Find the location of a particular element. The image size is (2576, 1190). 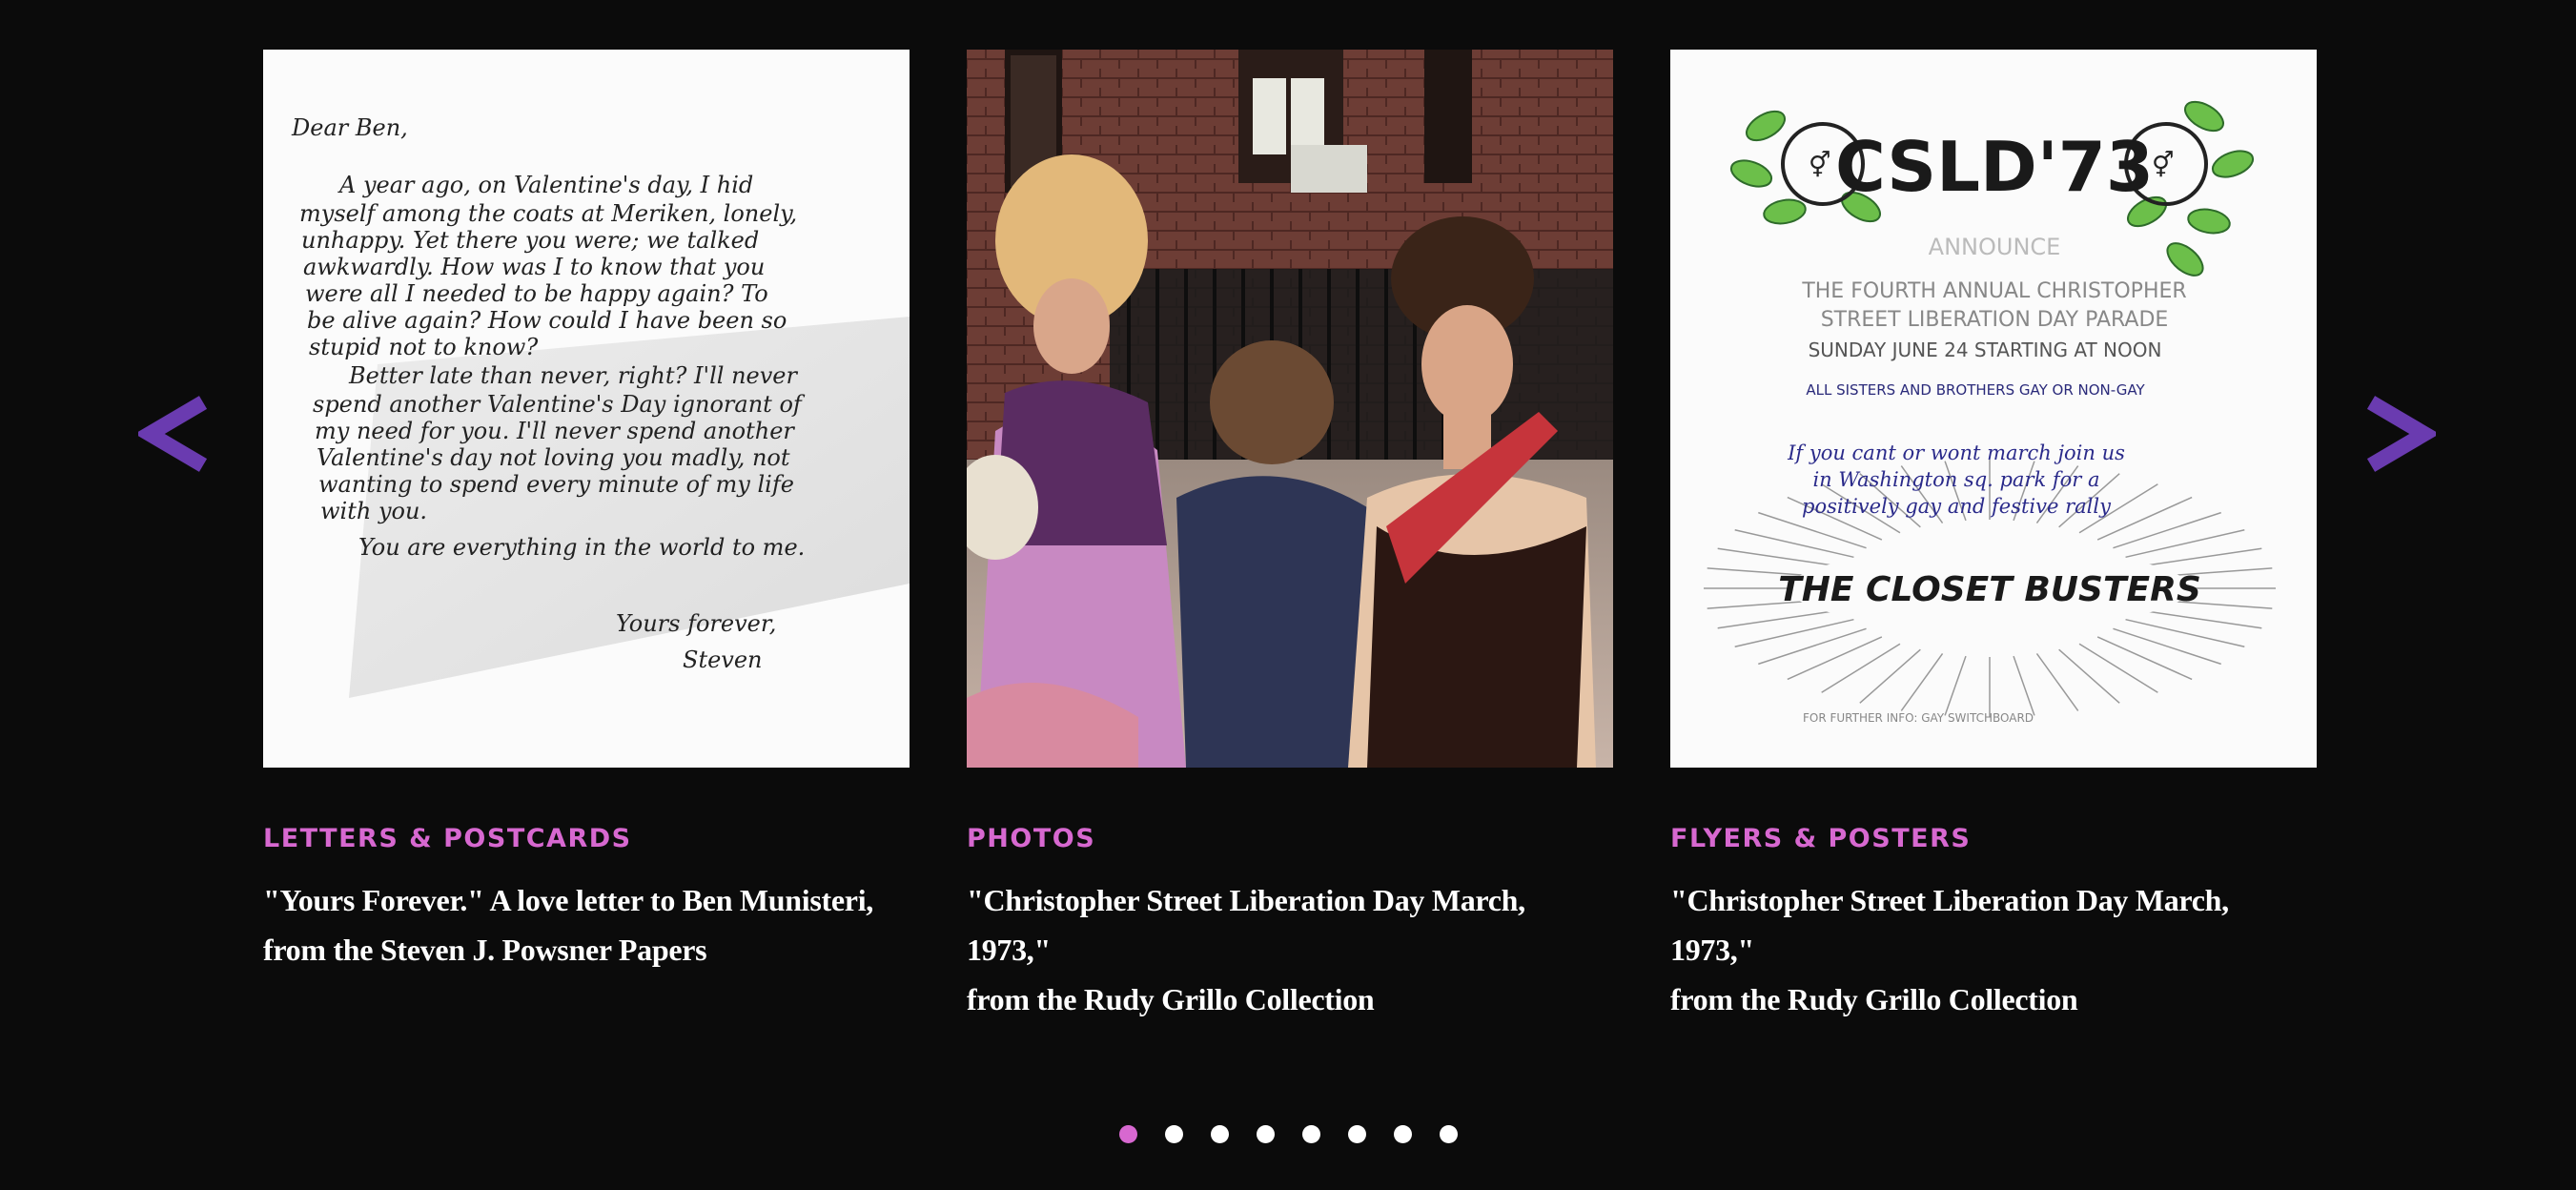

letter-line: Yours forever, is located at coordinates (696, 624).